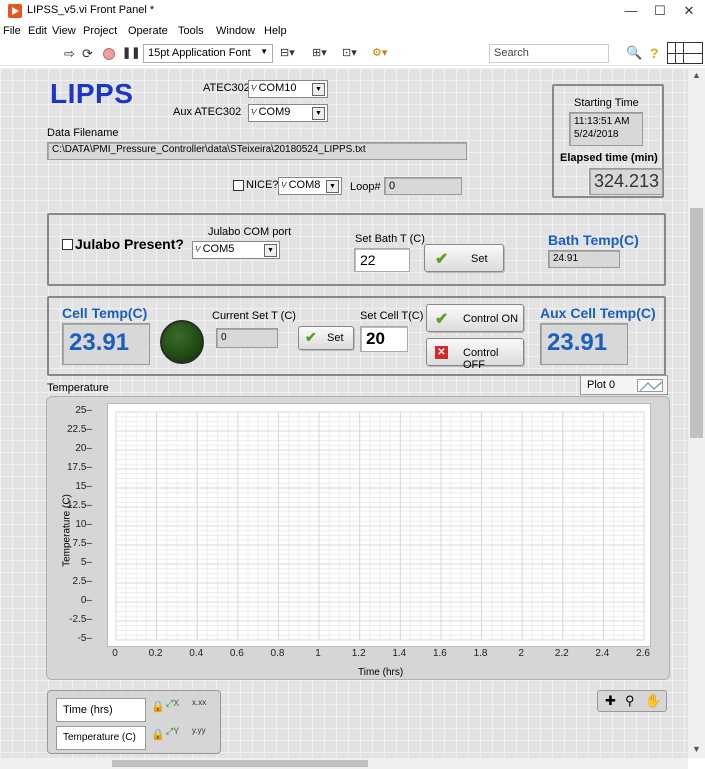  What do you see at coordinates (129, 244) in the screenshot?
I see `julabo-present-label: Julabo Present?` at bounding box center [129, 244].